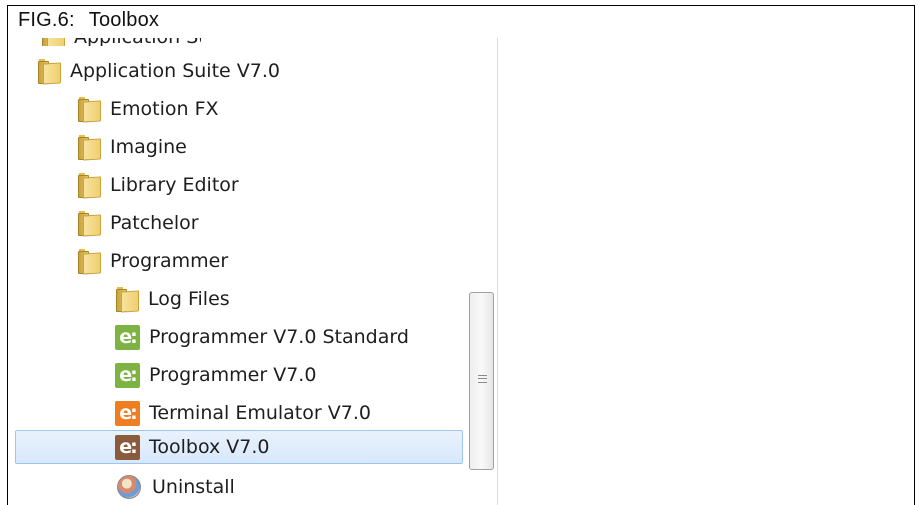 The image size is (922, 505). I want to click on figure-label: FIG.6:, so click(46, 20).